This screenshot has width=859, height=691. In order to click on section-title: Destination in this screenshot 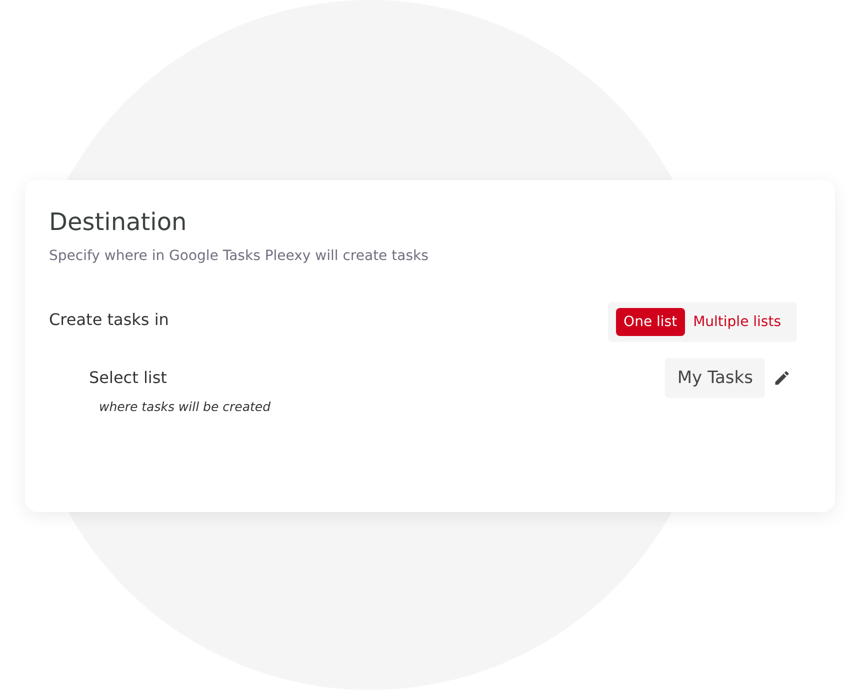, I will do `click(118, 222)`.